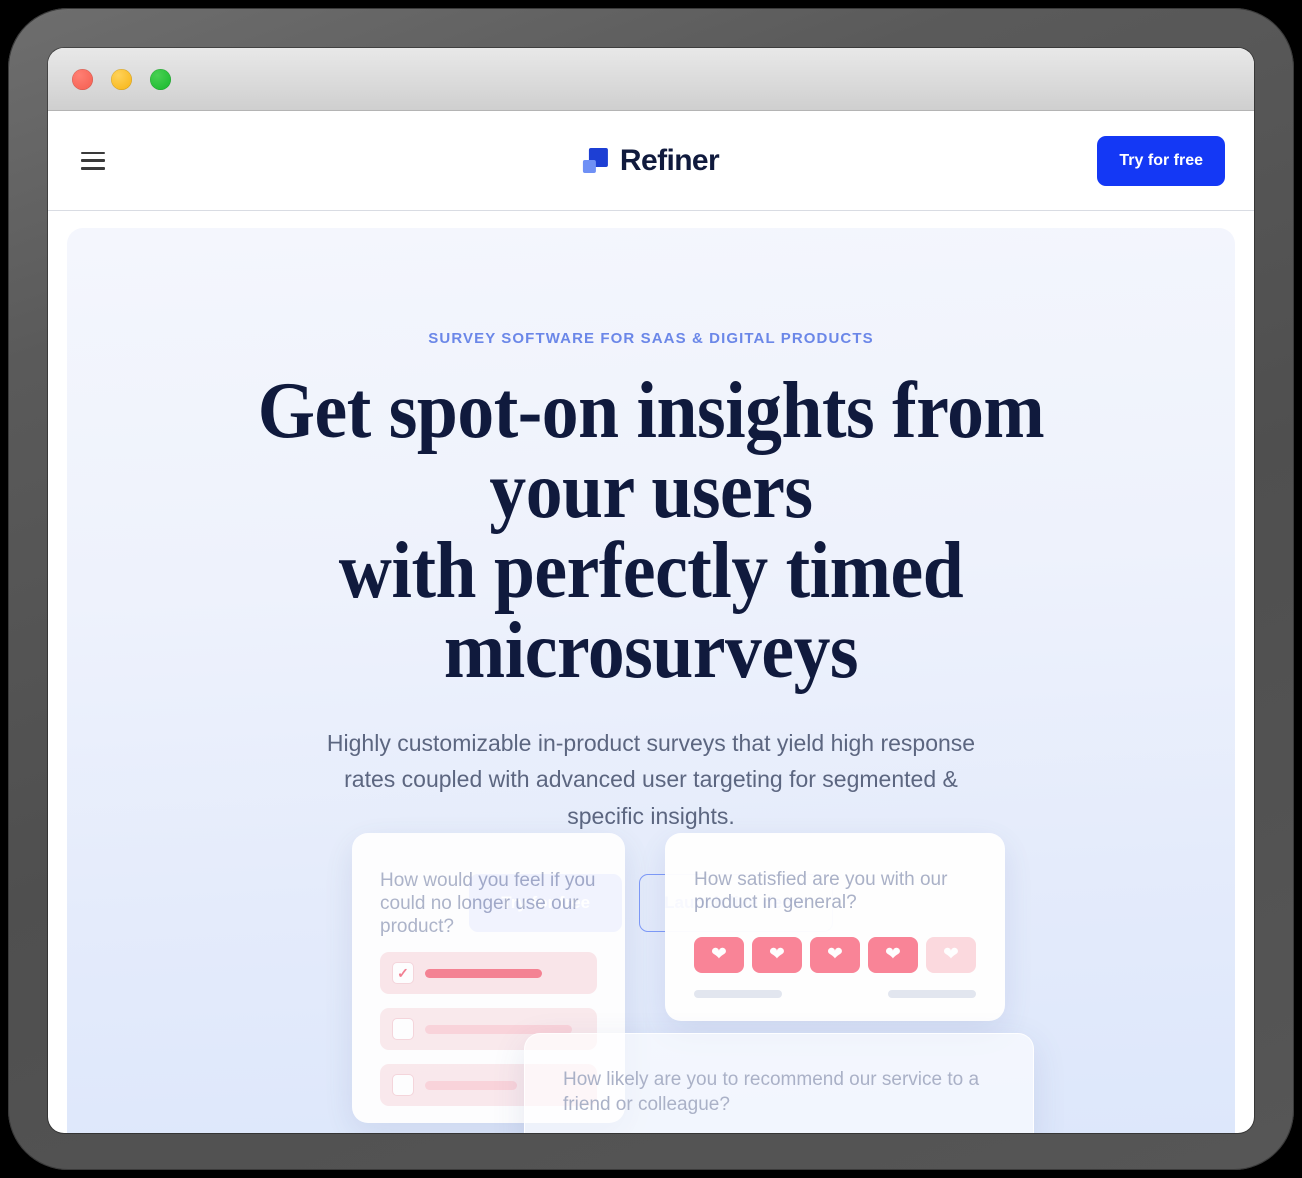 The height and width of the screenshot is (1178, 1302). What do you see at coordinates (82, 79) in the screenshot?
I see `close-window-button` at bounding box center [82, 79].